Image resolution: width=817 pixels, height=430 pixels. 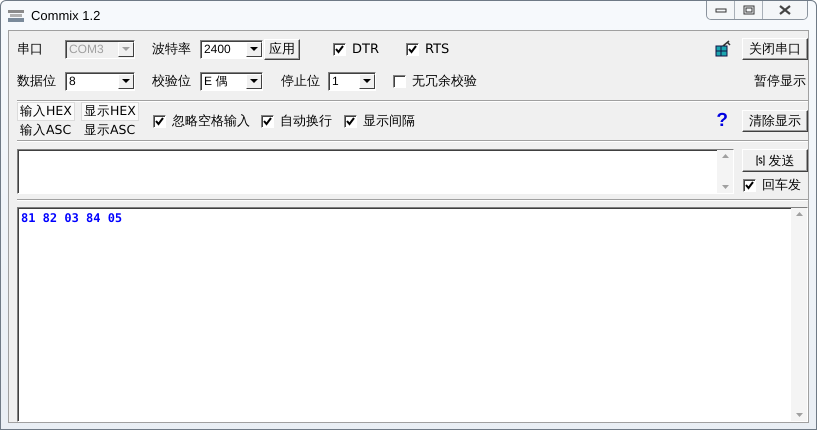 I want to click on minimize-icon, so click(x=720, y=10).